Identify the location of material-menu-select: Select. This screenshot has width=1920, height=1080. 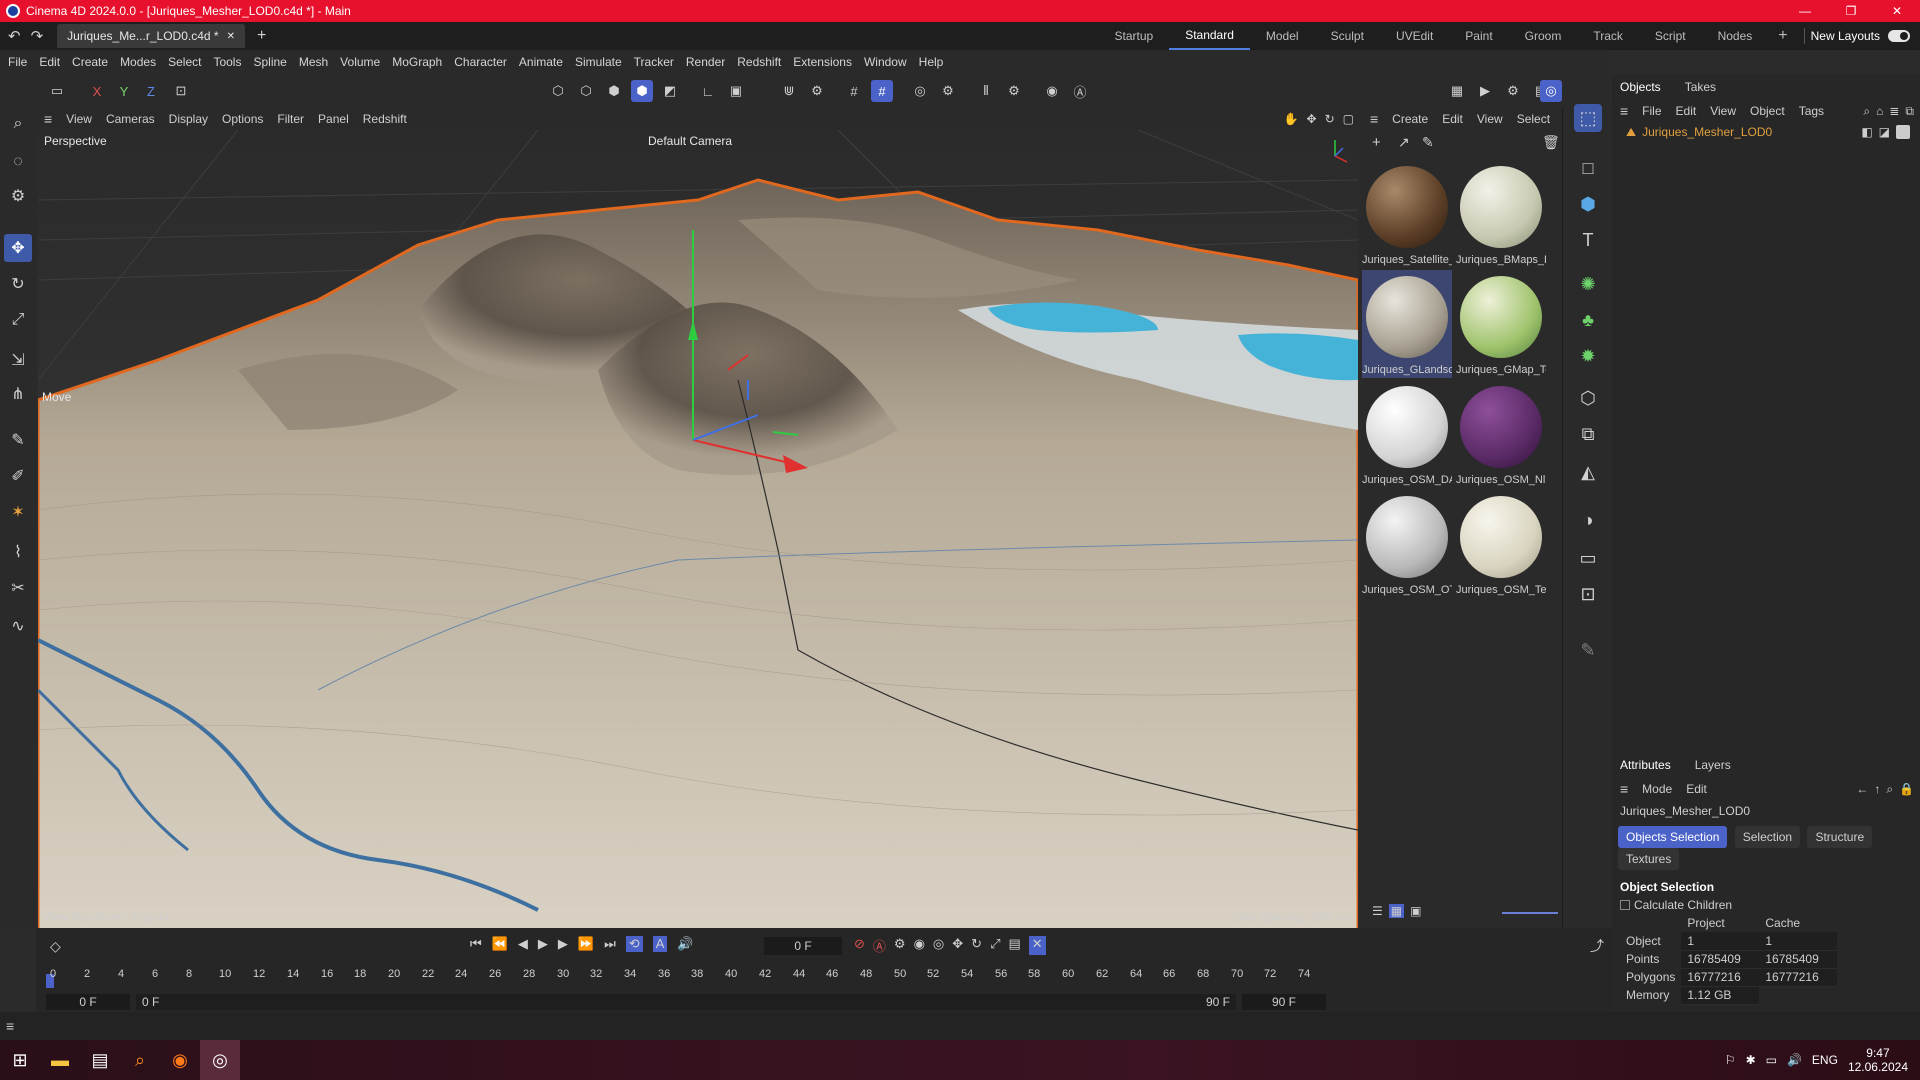
(1533, 119).